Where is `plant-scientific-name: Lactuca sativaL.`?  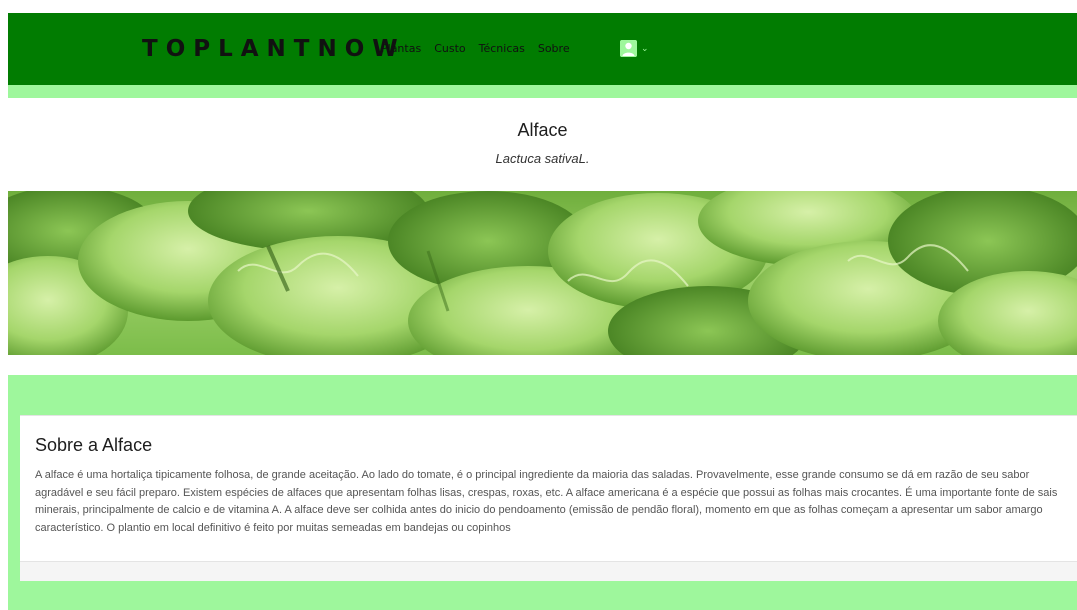
plant-scientific-name: Lactuca sativaL. is located at coordinates (542, 158).